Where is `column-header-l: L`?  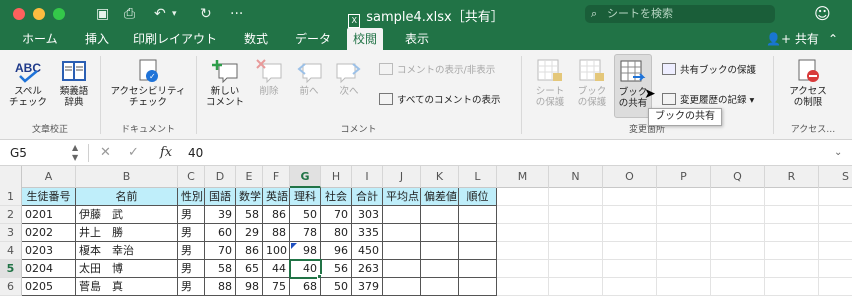
column-header-l: L is located at coordinates (478, 177).